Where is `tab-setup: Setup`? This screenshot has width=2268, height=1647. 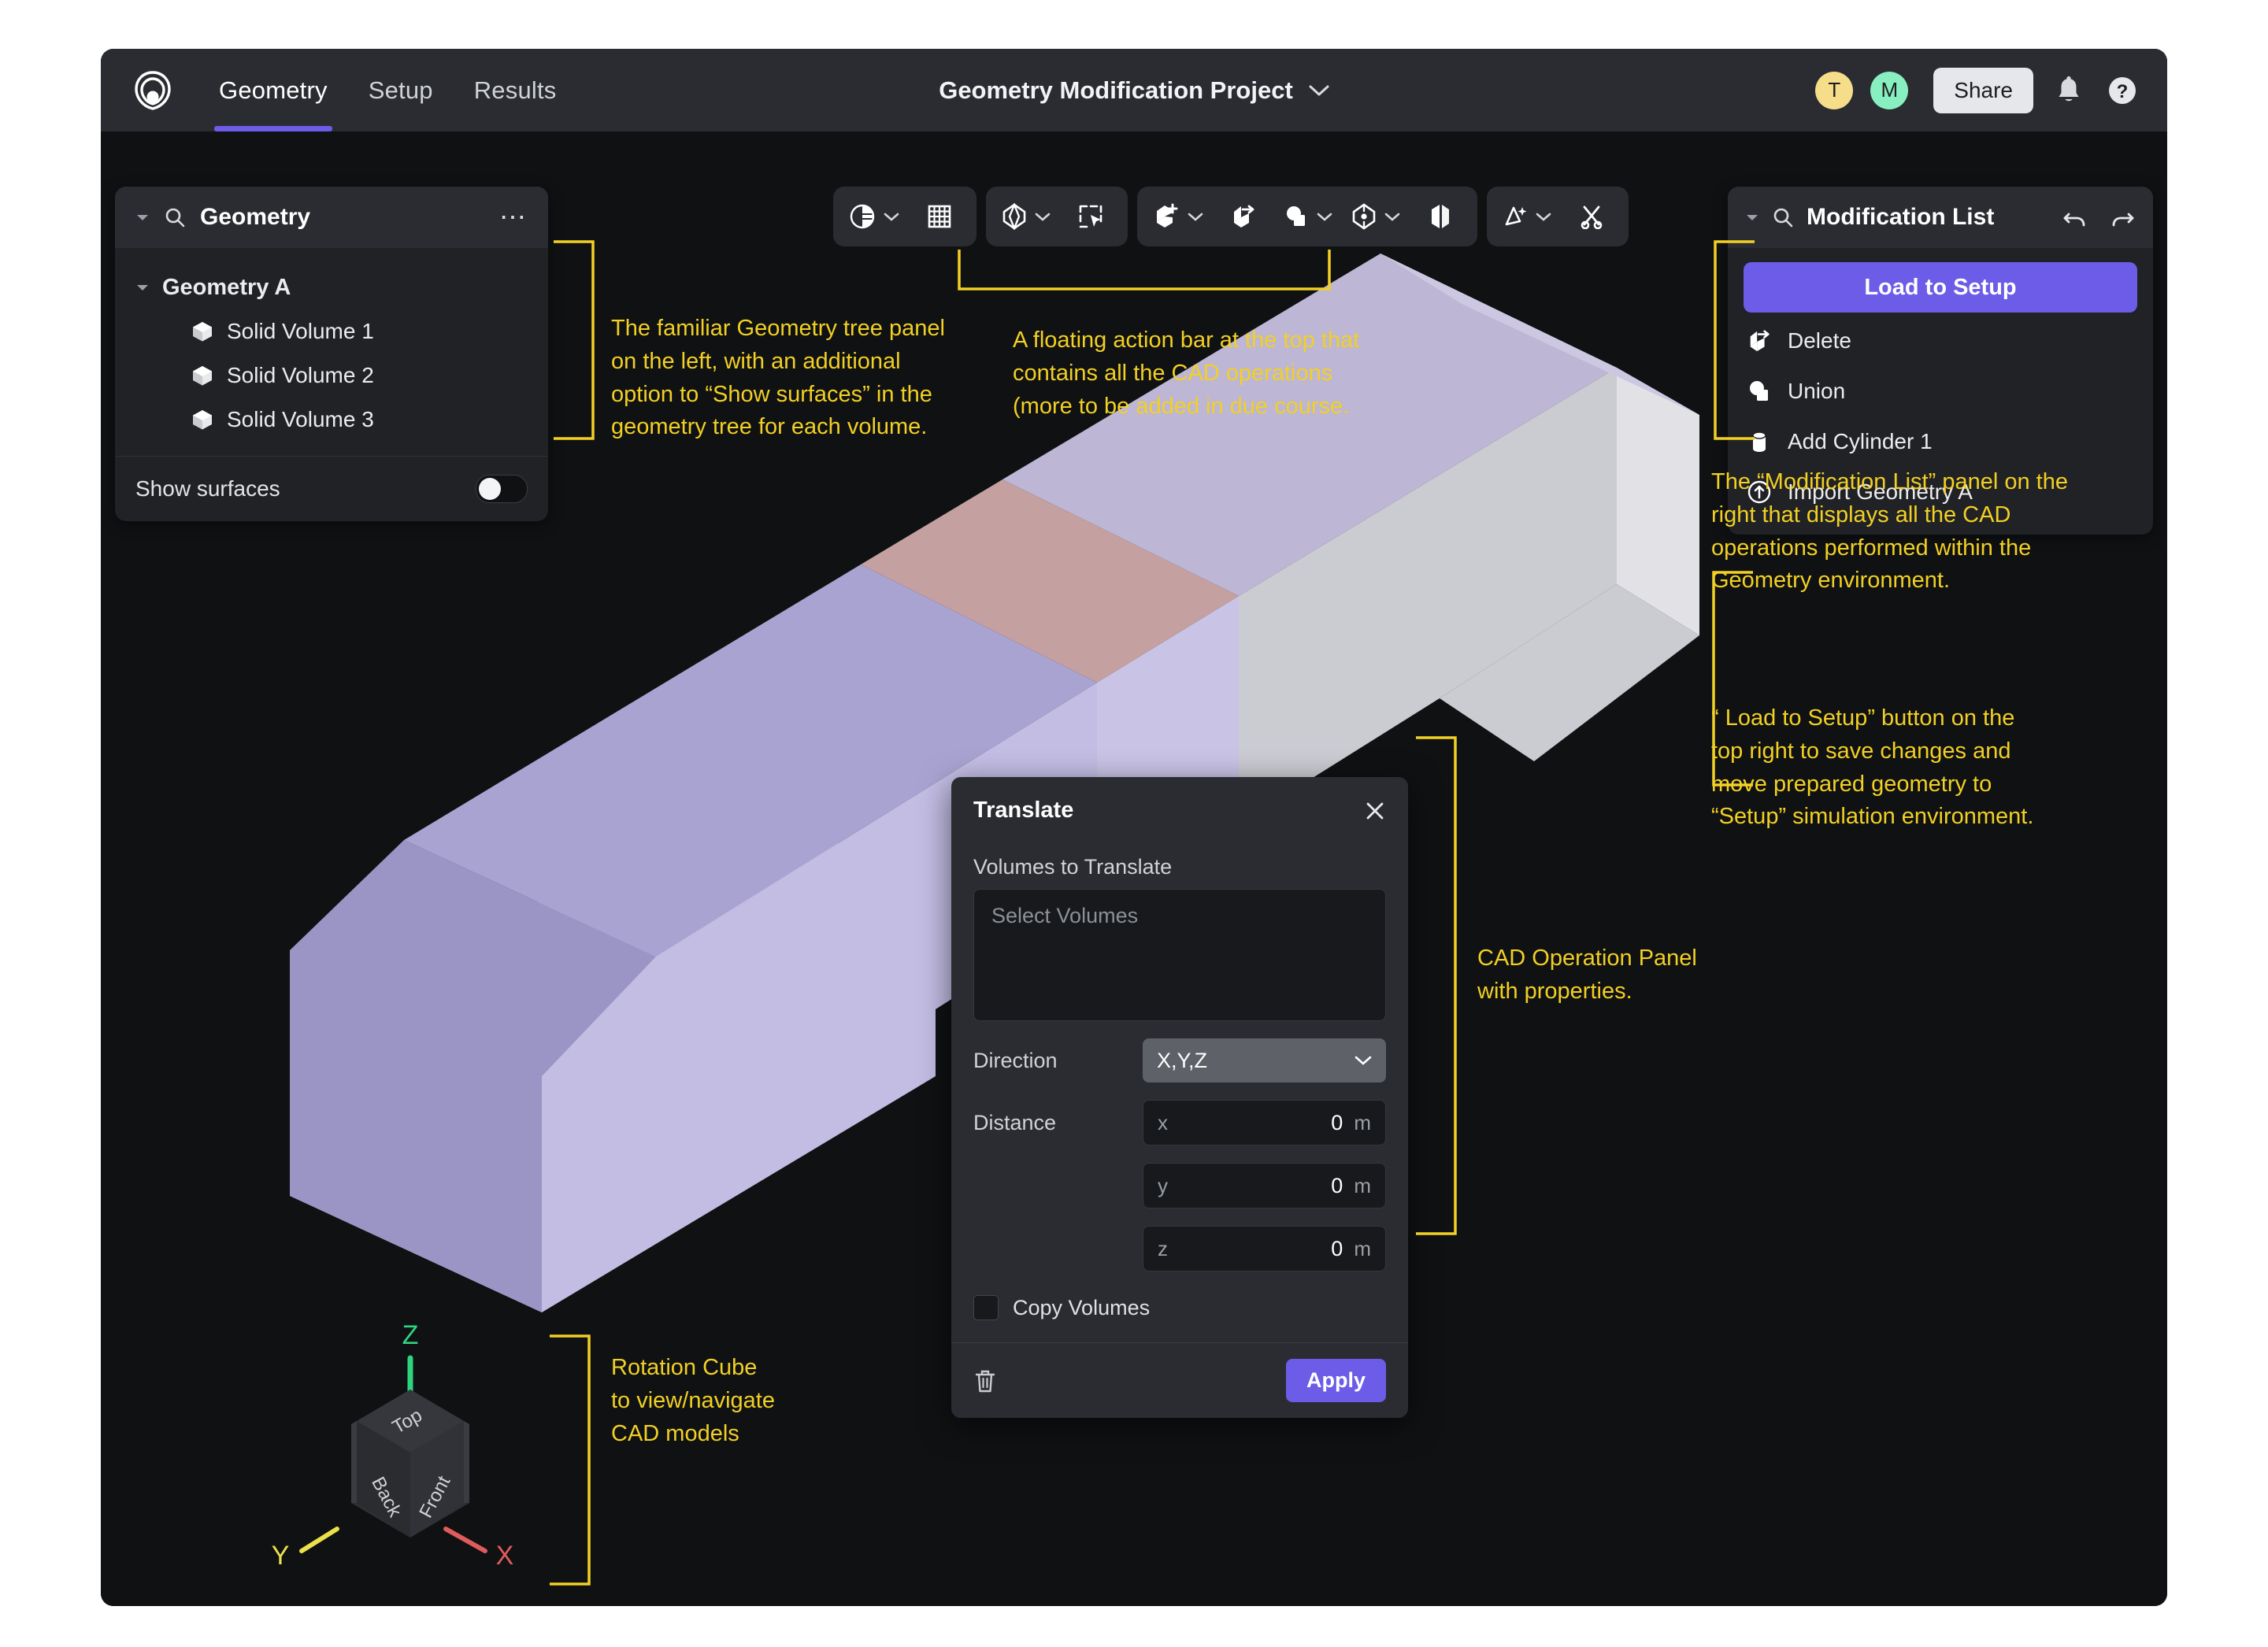 tab-setup: Setup is located at coordinates (401, 90).